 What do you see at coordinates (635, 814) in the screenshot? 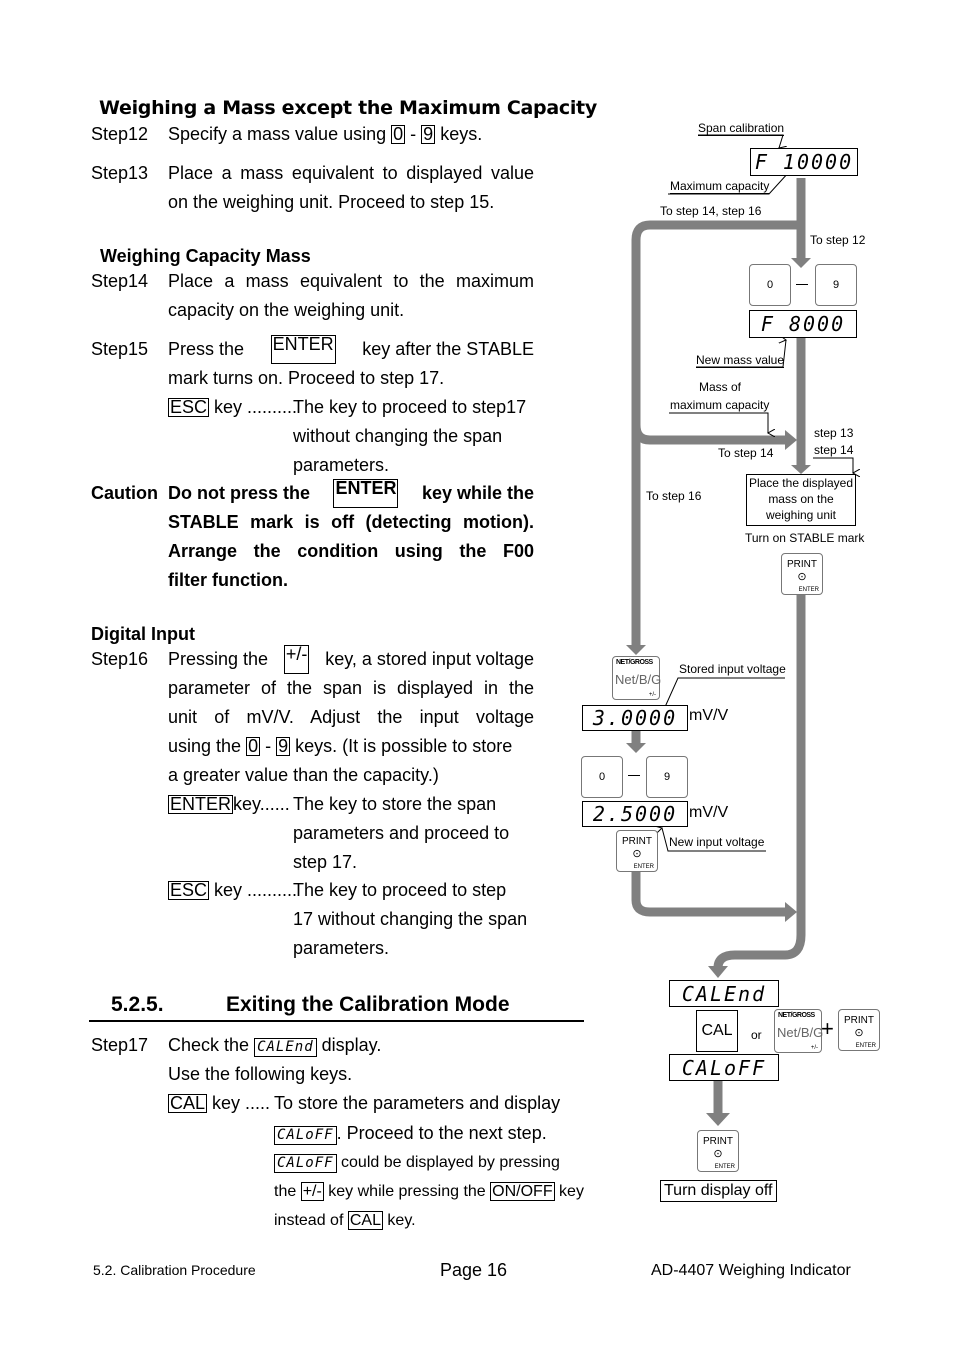
I see `display-2-5000: 2.5000` at bounding box center [635, 814].